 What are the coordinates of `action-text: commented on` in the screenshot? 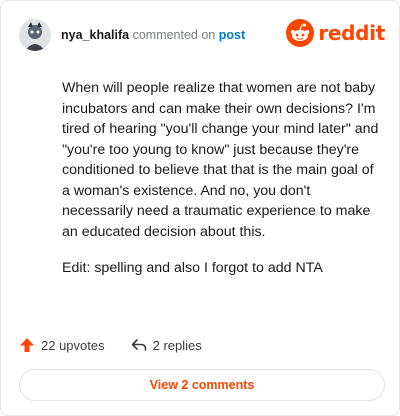 It's located at (174, 35).